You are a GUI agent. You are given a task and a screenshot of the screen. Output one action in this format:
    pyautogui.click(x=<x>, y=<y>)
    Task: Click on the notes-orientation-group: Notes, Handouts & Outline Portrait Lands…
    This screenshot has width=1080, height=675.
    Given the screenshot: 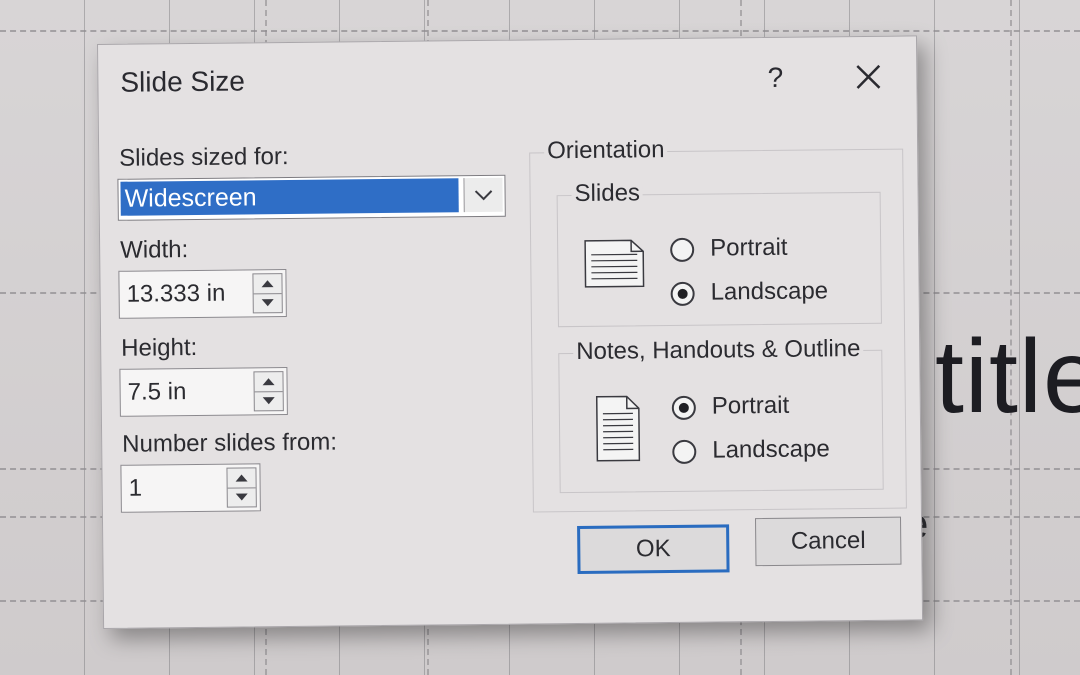 What is the action you would take?
    pyautogui.click(x=721, y=414)
    